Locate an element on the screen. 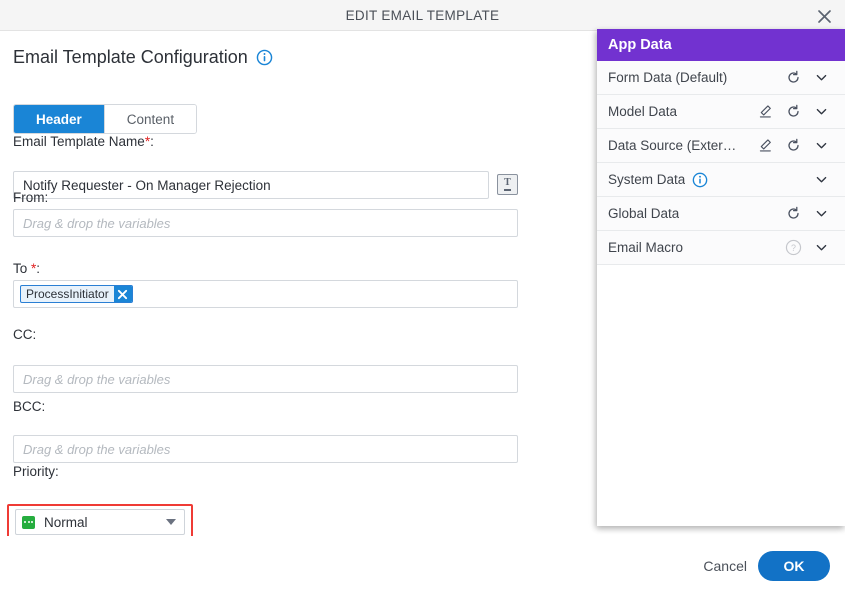 The image size is (845, 593). from-label: From: is located at coordinates (31, 197).